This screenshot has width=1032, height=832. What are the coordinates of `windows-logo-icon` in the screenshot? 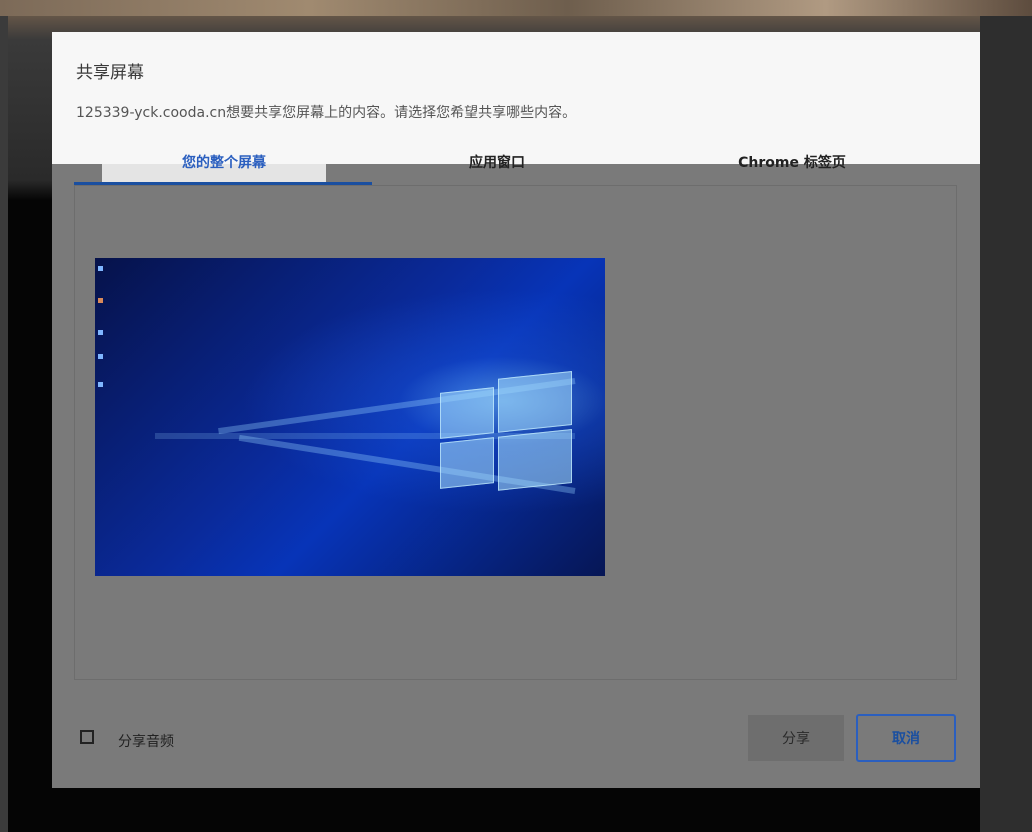 It's located at (506, 433).